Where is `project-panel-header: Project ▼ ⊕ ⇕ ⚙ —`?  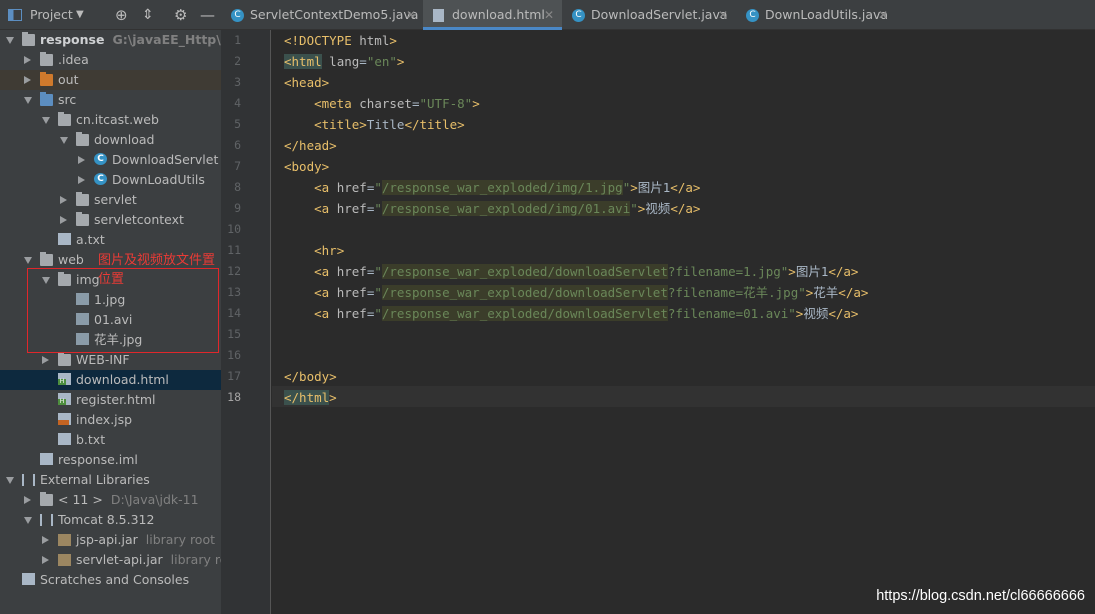 project-panel-header: Project ▼ ⊕ ⇕ ⚙ — is located at coordinates (110, 15).